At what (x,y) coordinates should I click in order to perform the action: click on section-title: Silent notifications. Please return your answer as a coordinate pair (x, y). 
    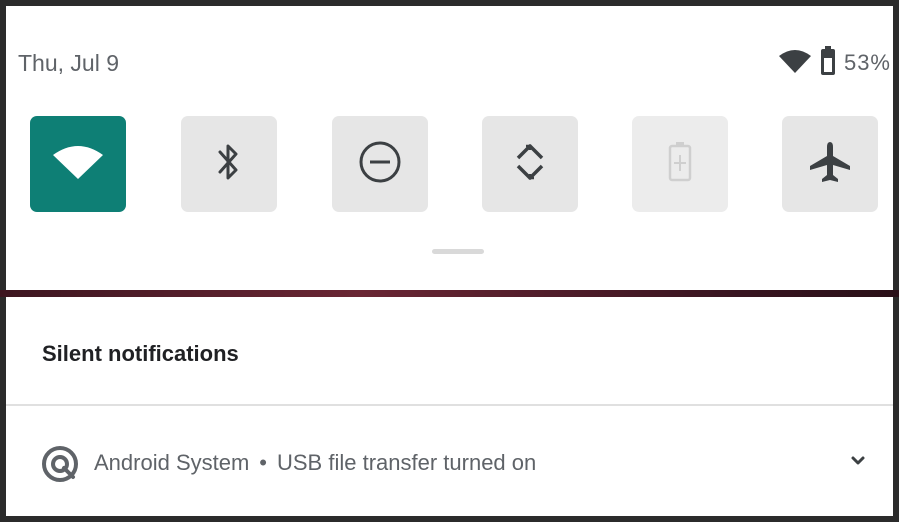
    Looking at the image, I should click on (140, 353).